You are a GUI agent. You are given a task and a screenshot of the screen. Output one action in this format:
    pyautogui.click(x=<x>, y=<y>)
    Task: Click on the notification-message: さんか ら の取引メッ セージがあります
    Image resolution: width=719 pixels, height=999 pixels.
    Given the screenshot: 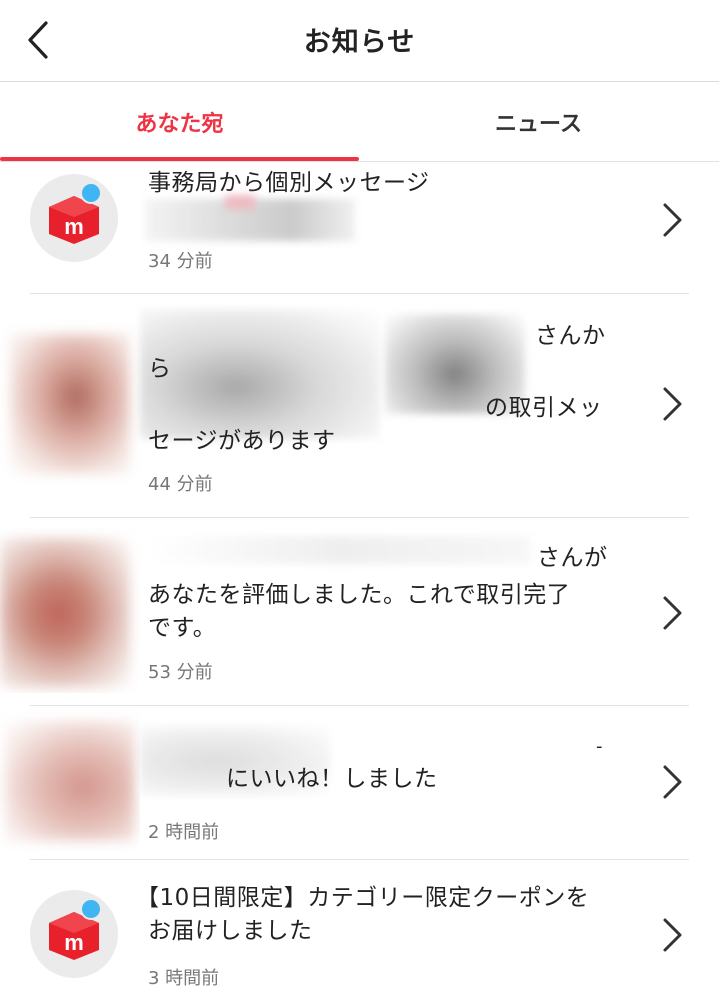 What is the action you would take?
    pyautogui.click(x=388, y=389)
    